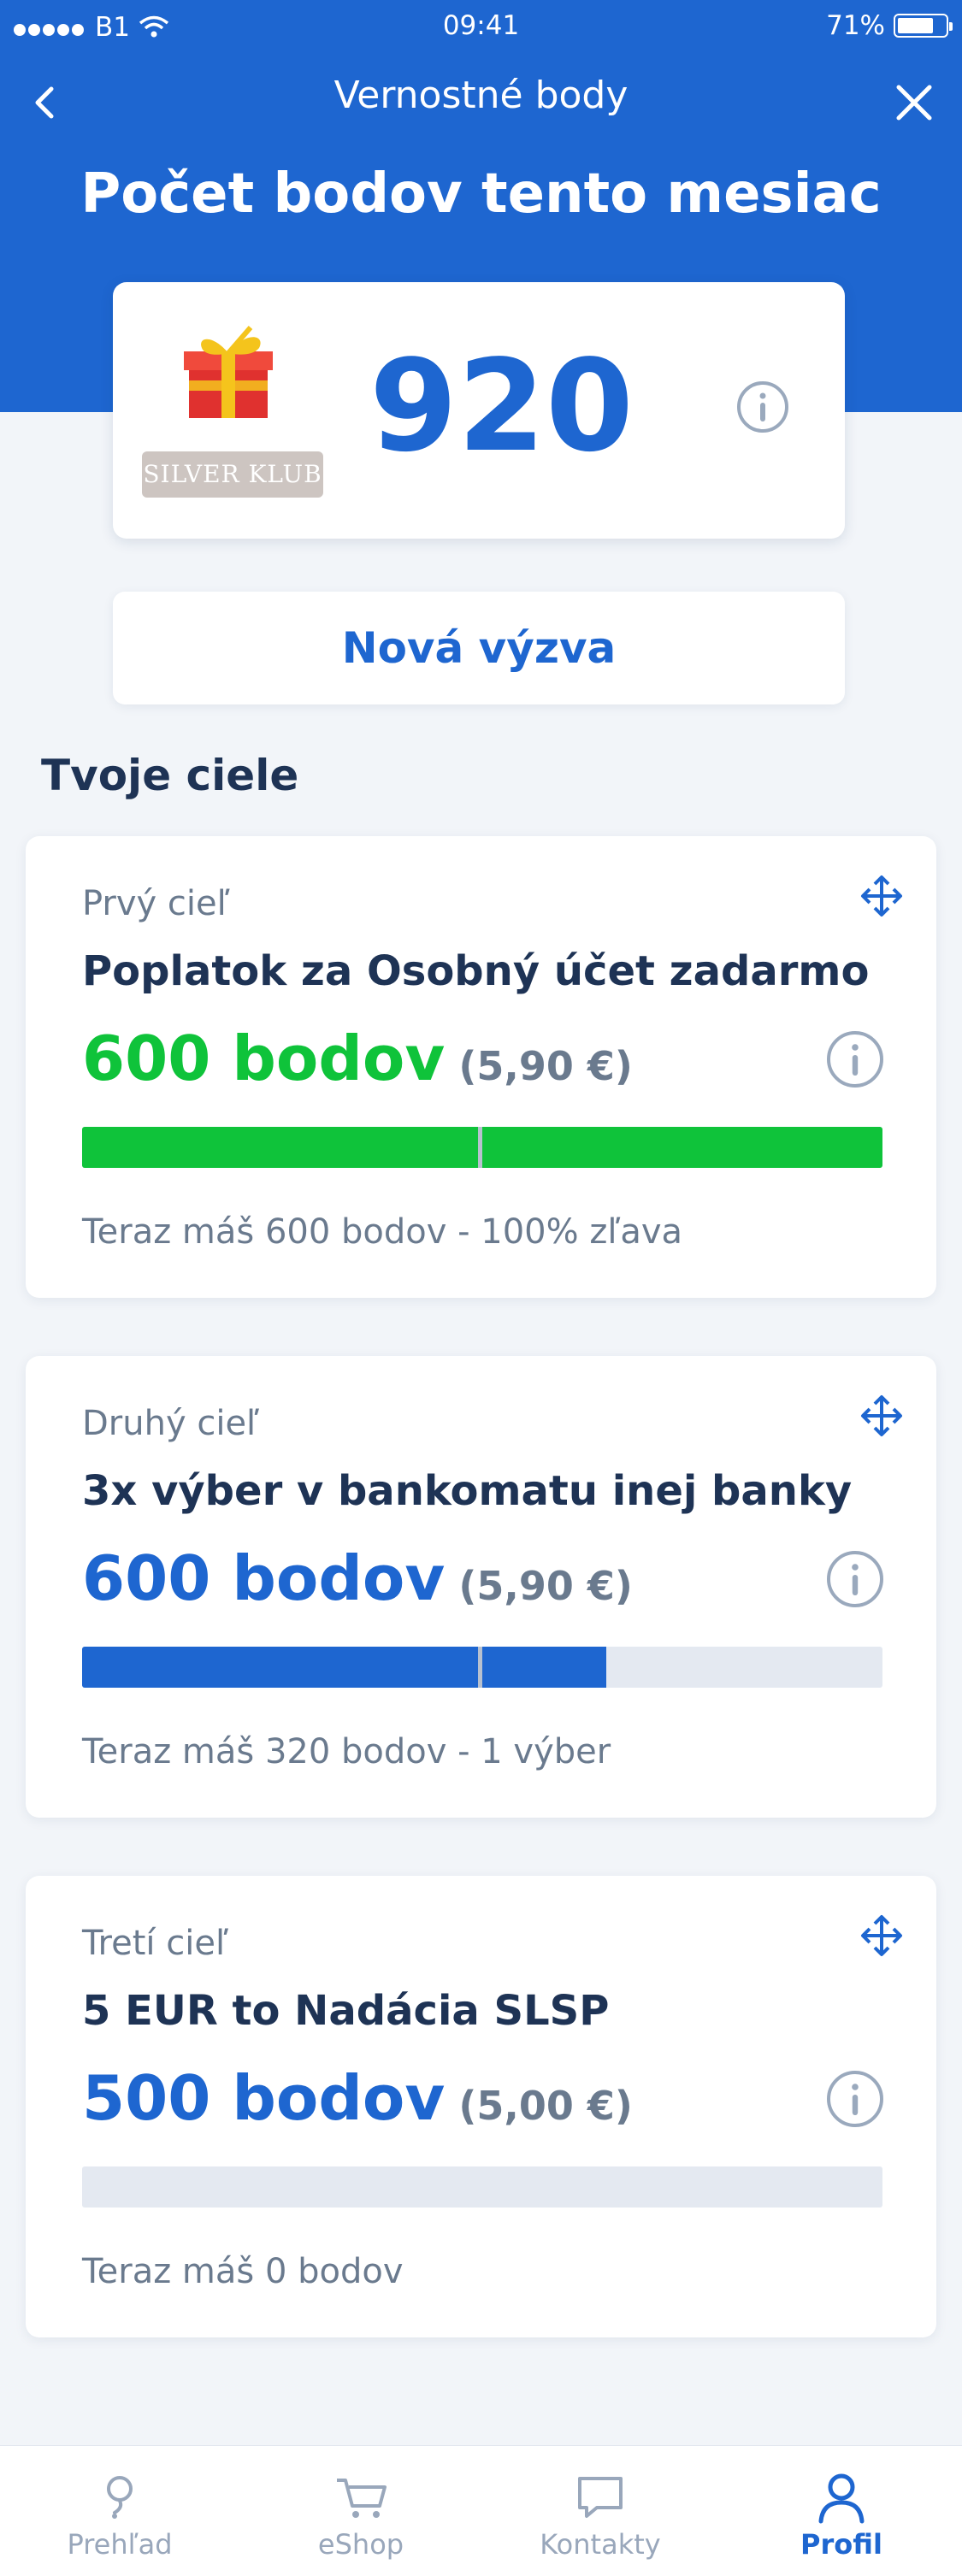 The height and width of the screenshot is (2576, 962). Describe the element at coordinates (841, 2544) in the screenshot. I see `tab-label: Profil` at that location.